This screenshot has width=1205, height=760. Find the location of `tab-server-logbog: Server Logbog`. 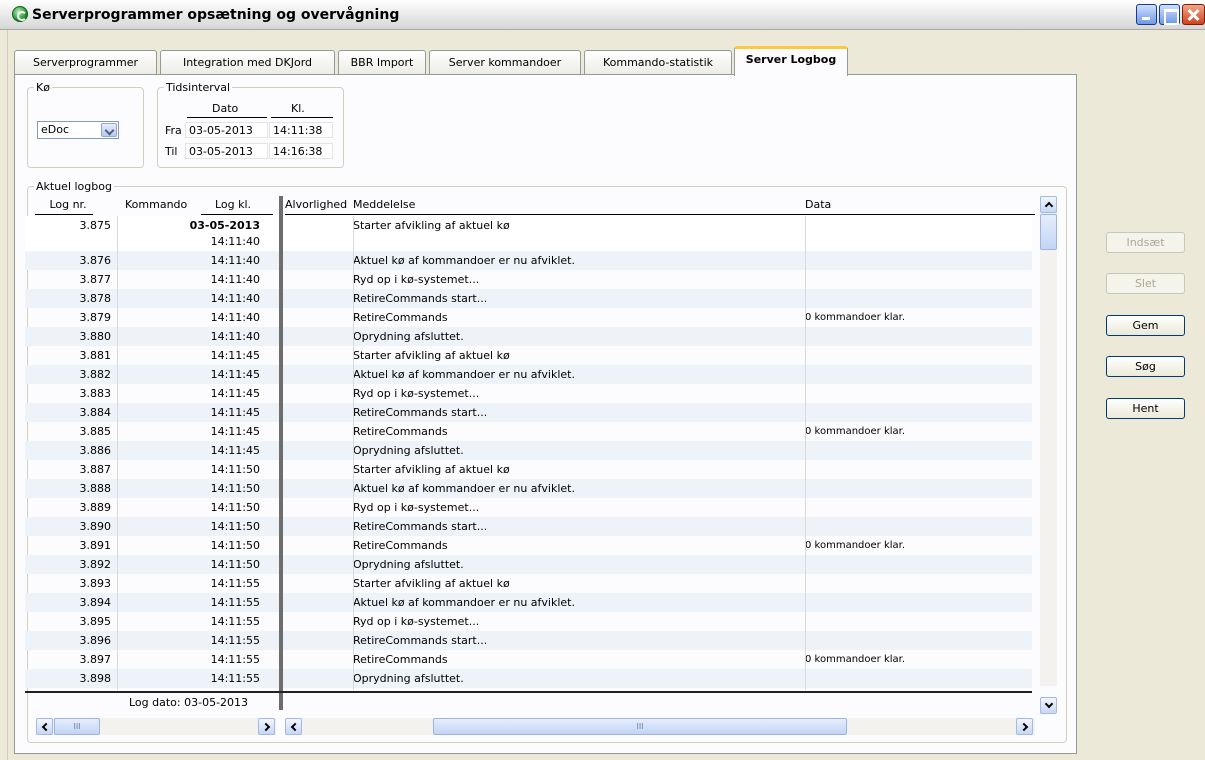

tab-server-logbog: Server Logbog is located at coordinates (791, 61).